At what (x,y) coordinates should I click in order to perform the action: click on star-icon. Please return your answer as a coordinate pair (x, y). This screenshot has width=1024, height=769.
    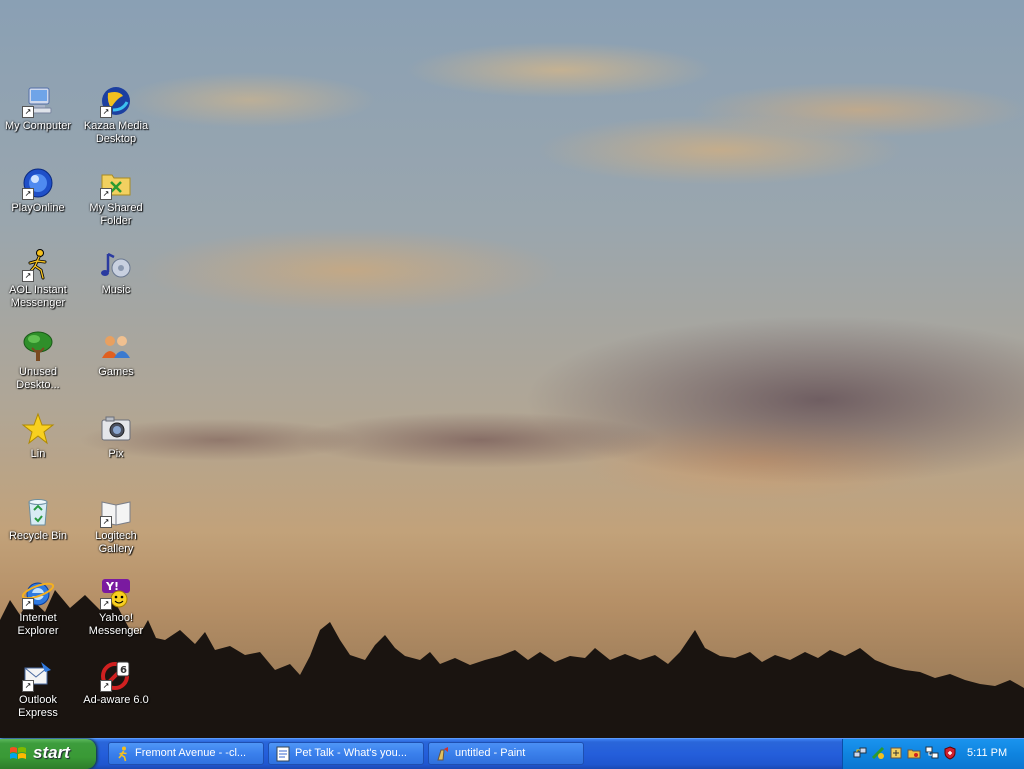
    Looking at the image, I should click on (38, 429).